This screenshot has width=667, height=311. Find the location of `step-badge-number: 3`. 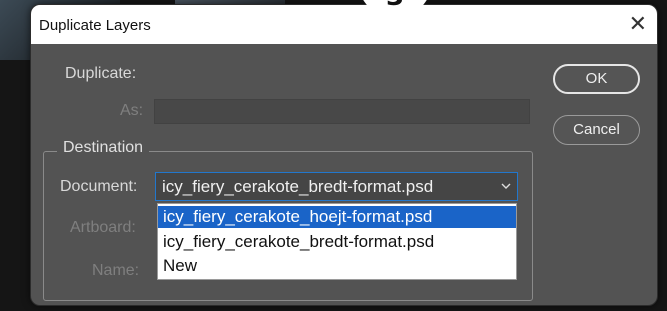

step-badge-number: 3 is located at coordinates (395, 6).